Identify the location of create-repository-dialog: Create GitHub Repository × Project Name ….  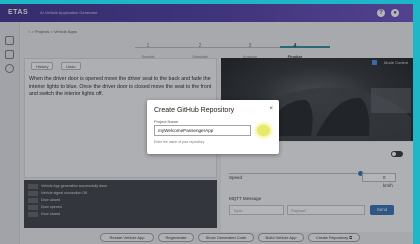
(213, 127).